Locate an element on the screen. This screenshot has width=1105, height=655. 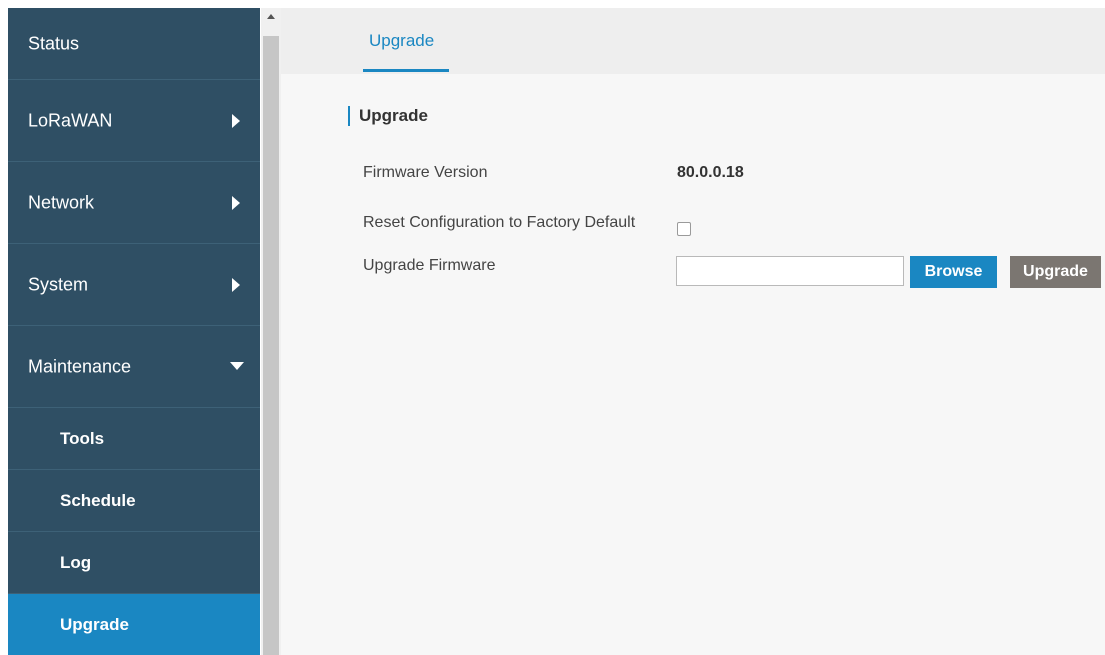
sidebar-item-maintenance: Maintenance is located at coordinates (134, 367).